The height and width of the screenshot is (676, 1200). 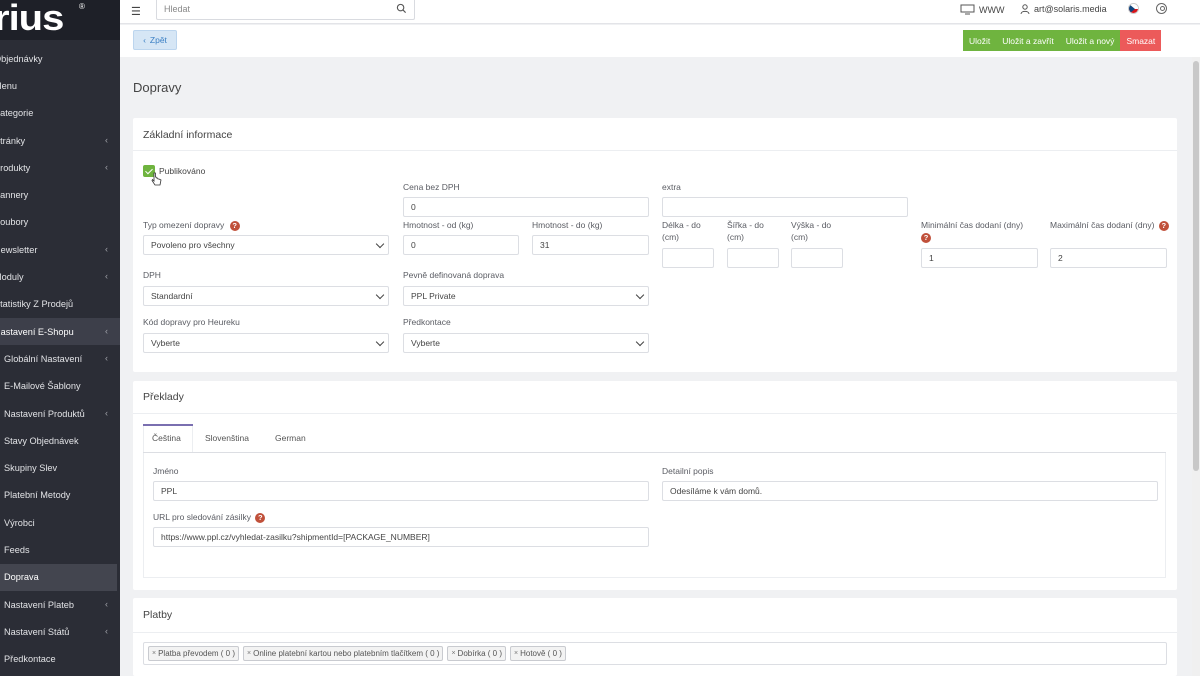 What do you see at coordinates (1102, 225) in the screenshot?
I see `max-days-label-text: Maximální čas dodaní (dny)` at bounding box center [1102, 225].